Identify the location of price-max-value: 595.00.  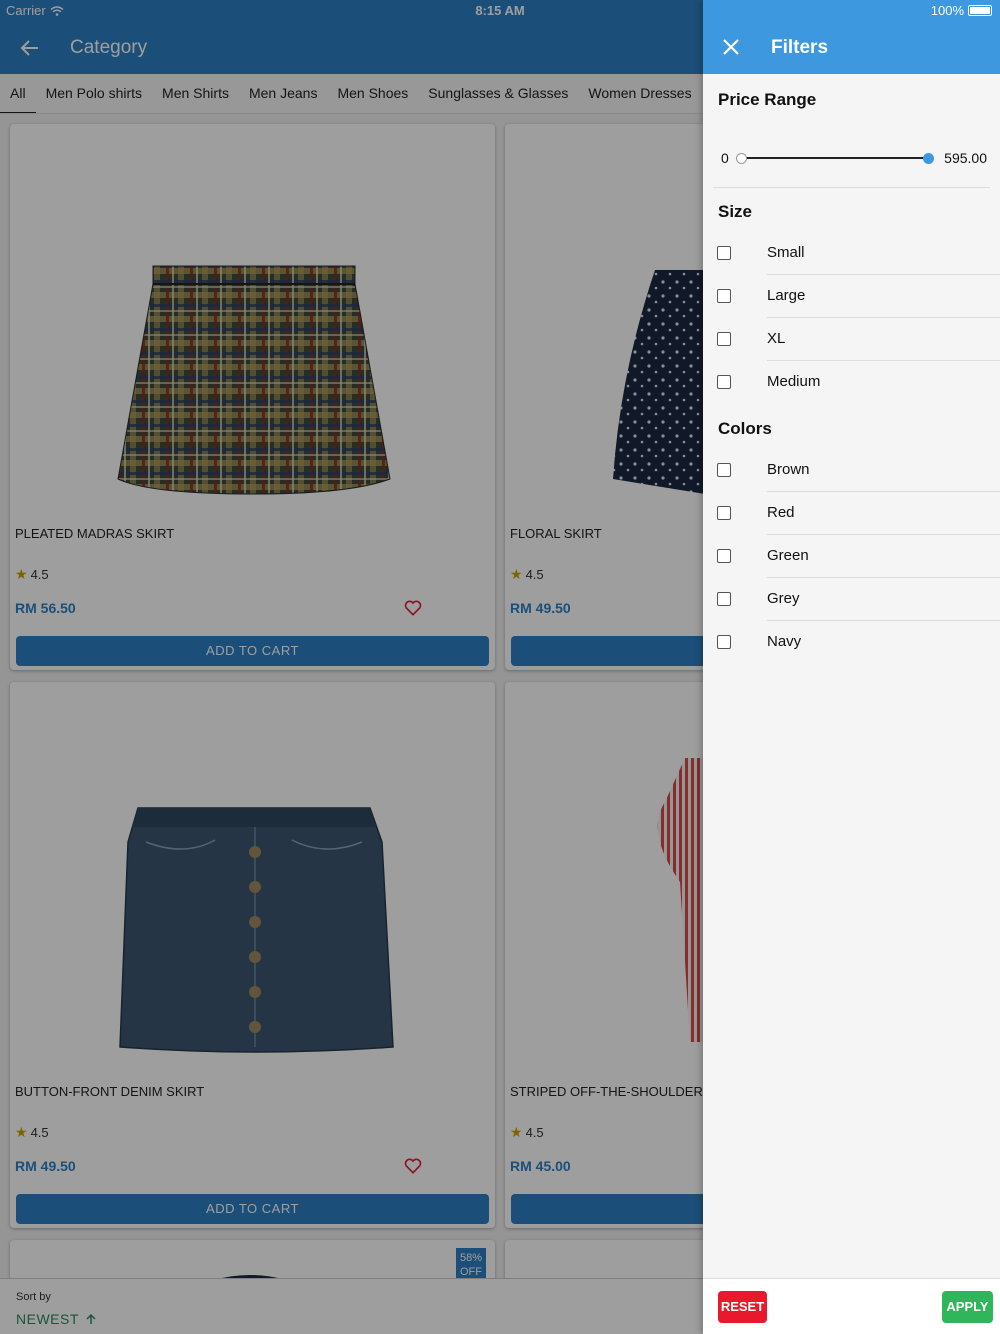
(965, 158).